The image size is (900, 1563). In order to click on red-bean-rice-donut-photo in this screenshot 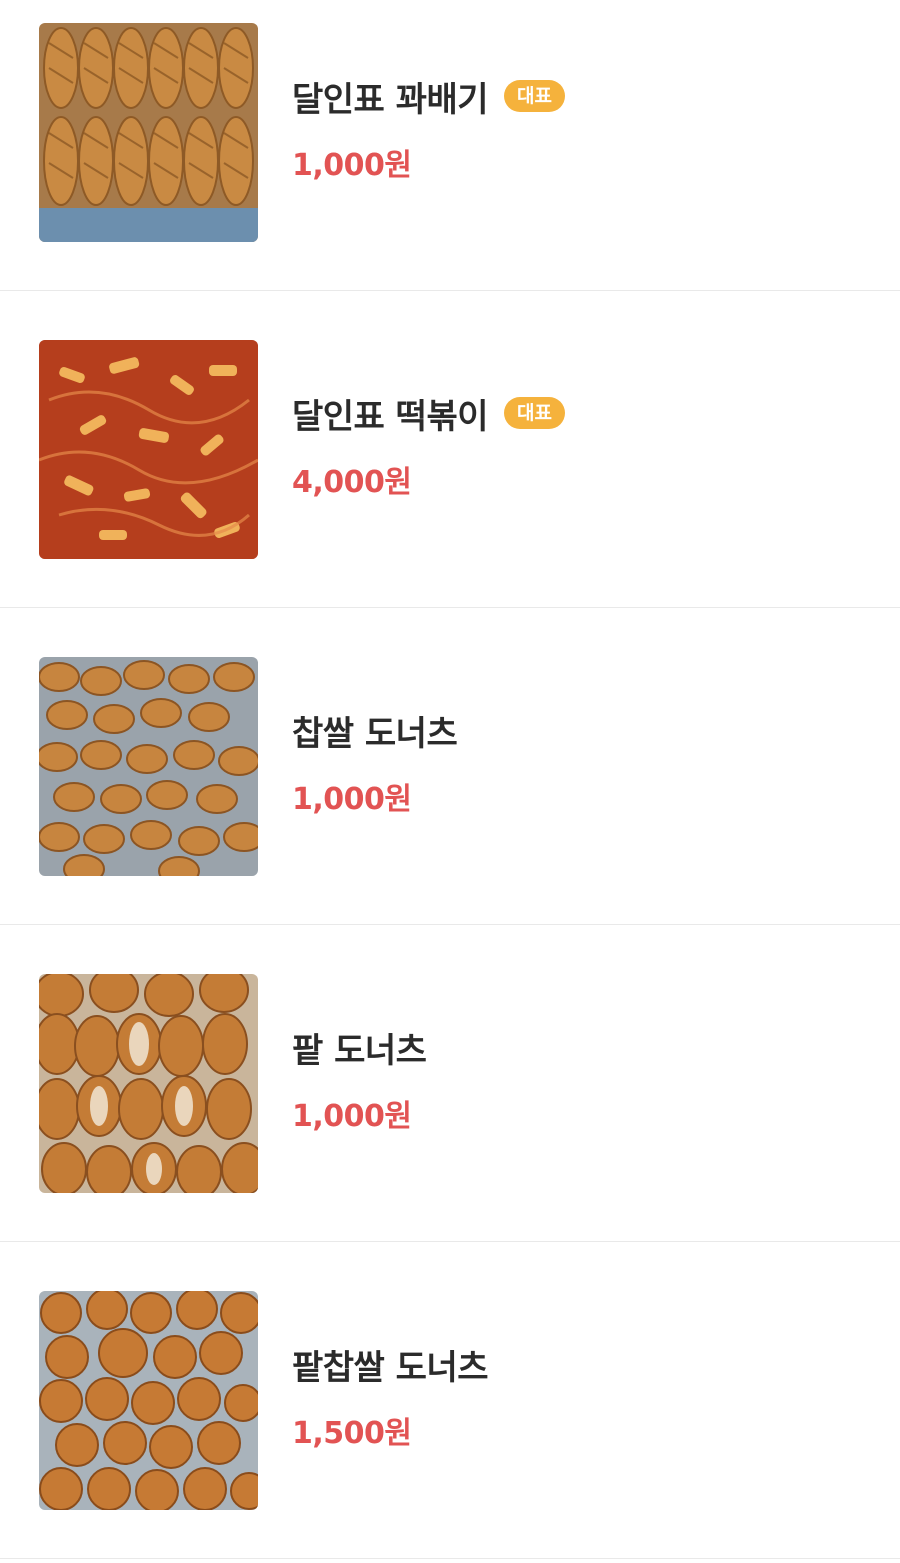, I will do `click(148, 1400)`.